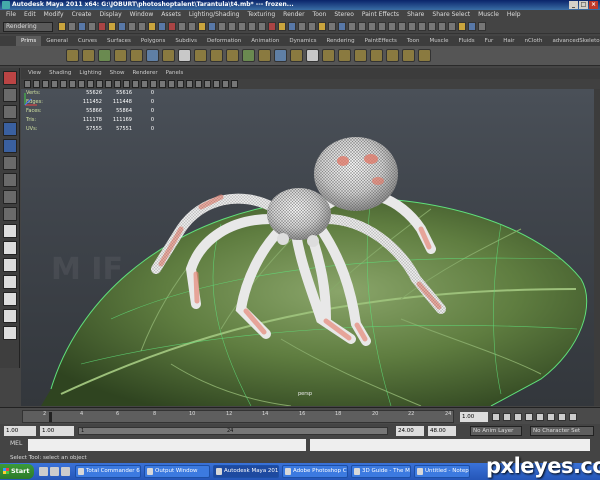 The width and height of the screenshot is (600, 480). Describe the element at coordinates (381, 41) in the screenshot. I see `shelf-tab-painteffects: PaintEffects` at that location.